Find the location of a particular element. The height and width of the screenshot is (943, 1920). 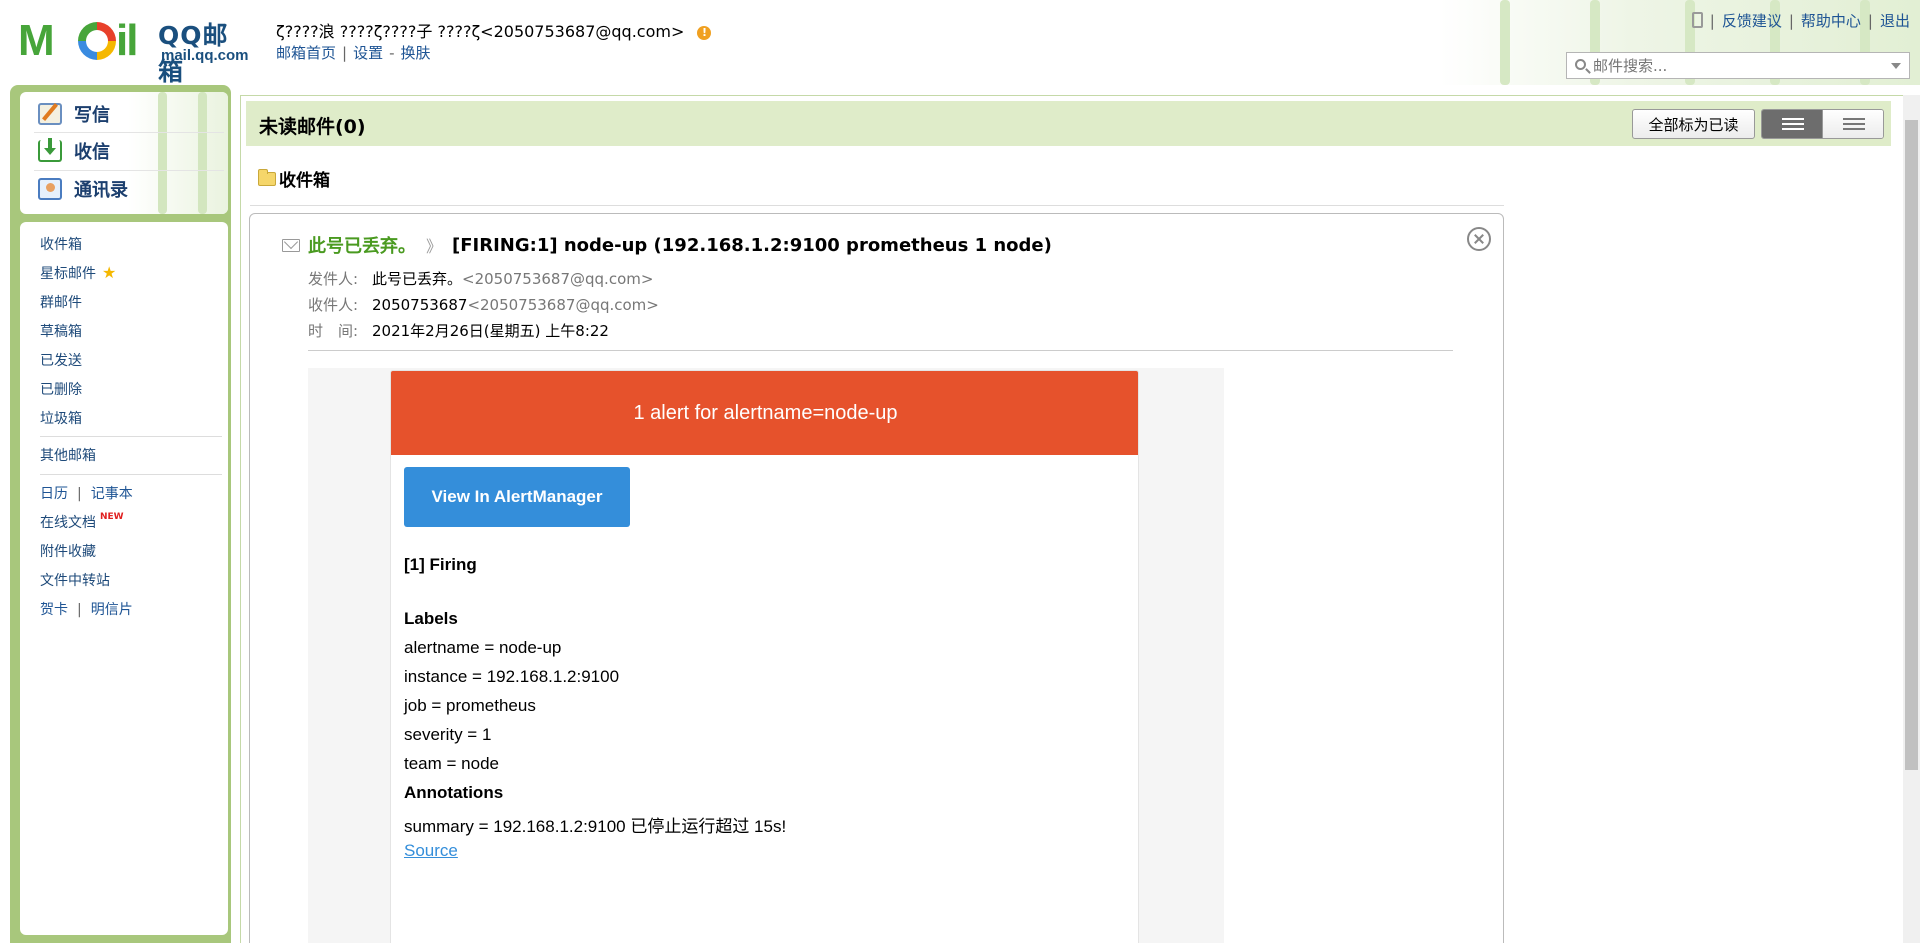

from-row: 发件人: 此号已丢弃。<2050753687@qq.com> is located at coordinates (481, 279).